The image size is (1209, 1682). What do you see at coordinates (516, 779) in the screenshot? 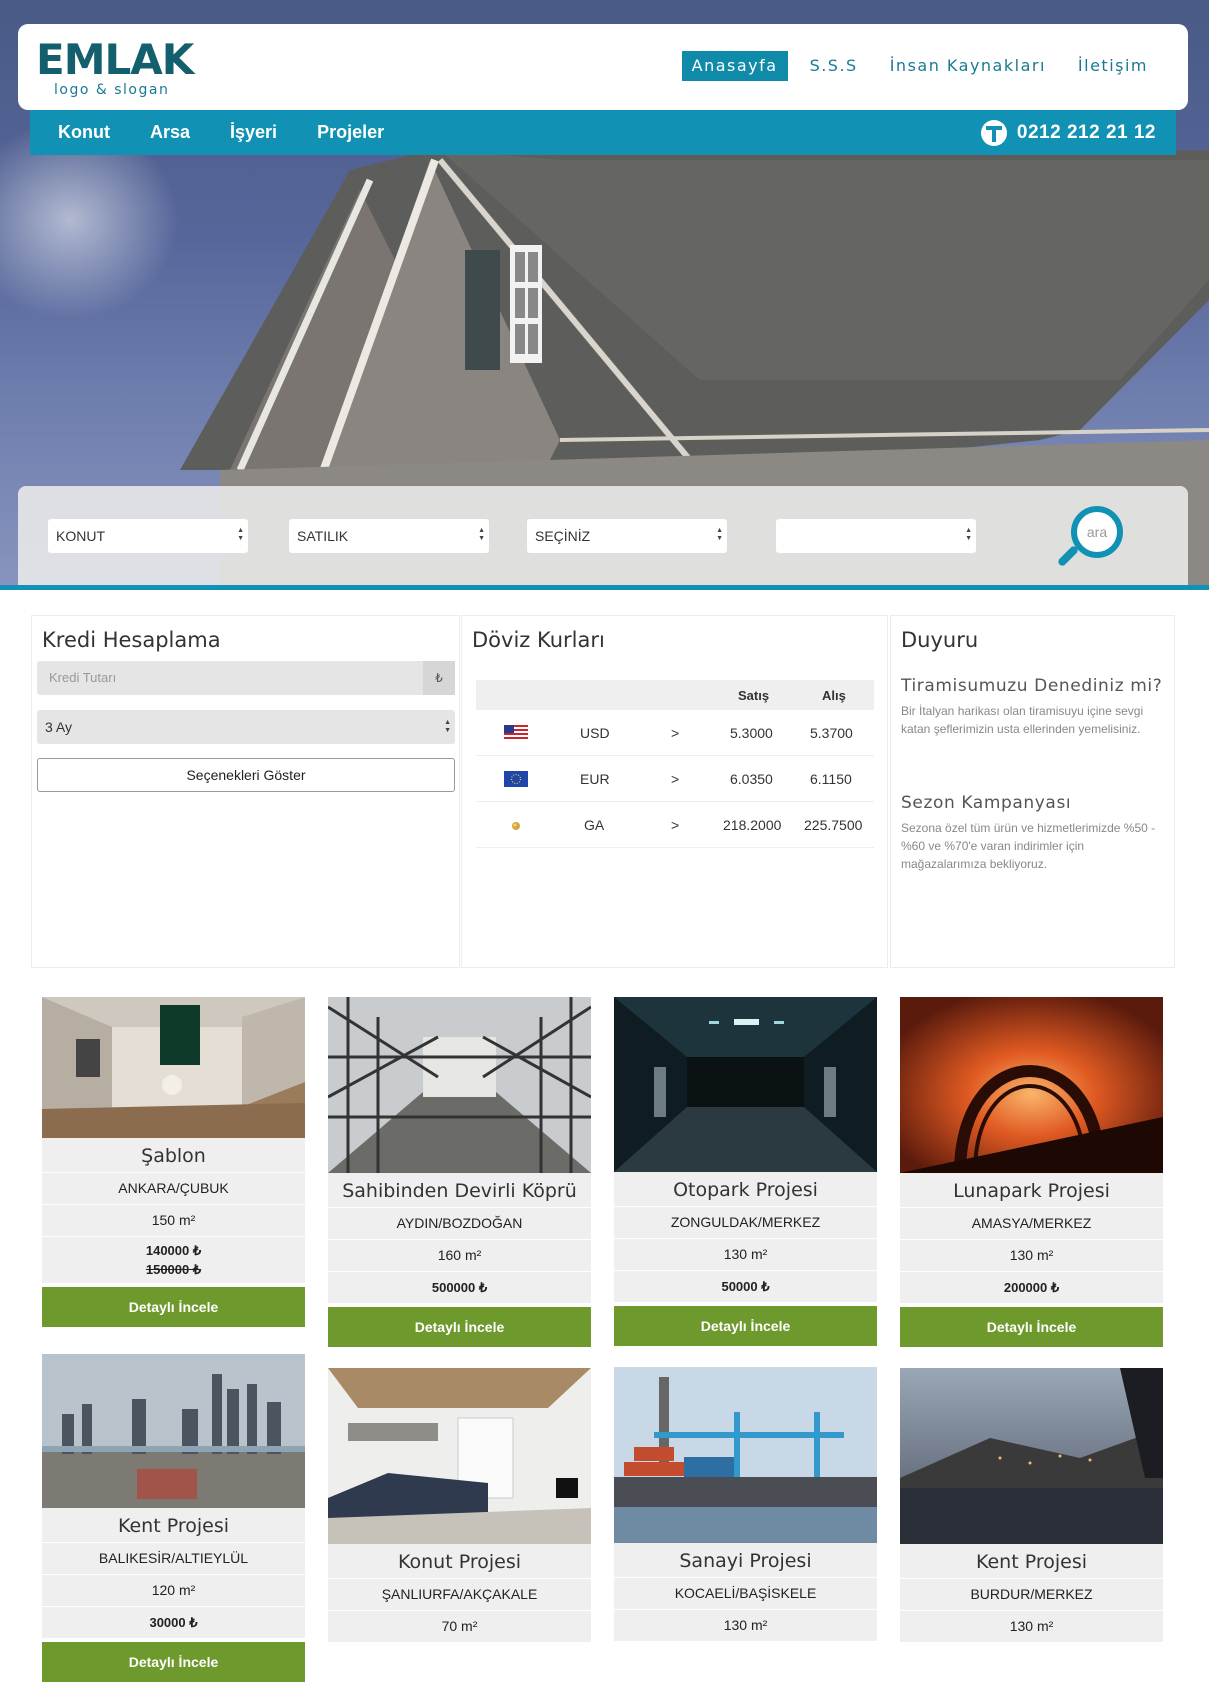
I see `eu-flag-icon` at bounding box center [516, 779].